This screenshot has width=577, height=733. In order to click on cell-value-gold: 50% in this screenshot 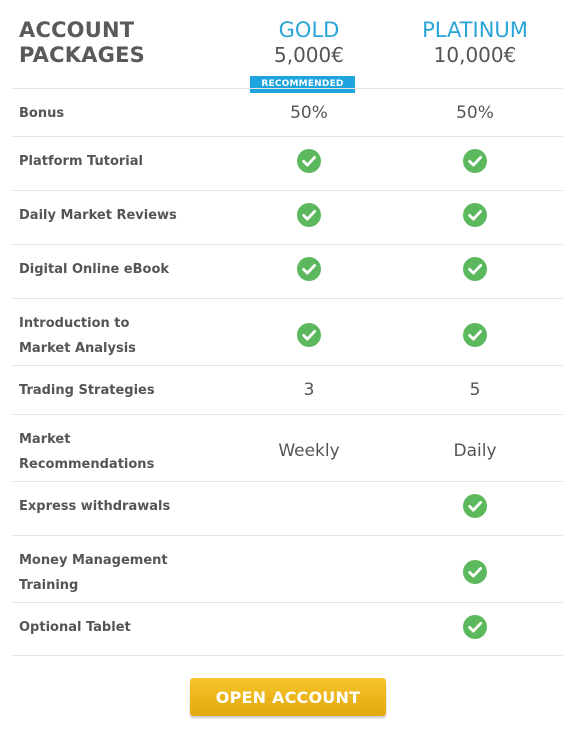, I will do `click(309, 113)`.